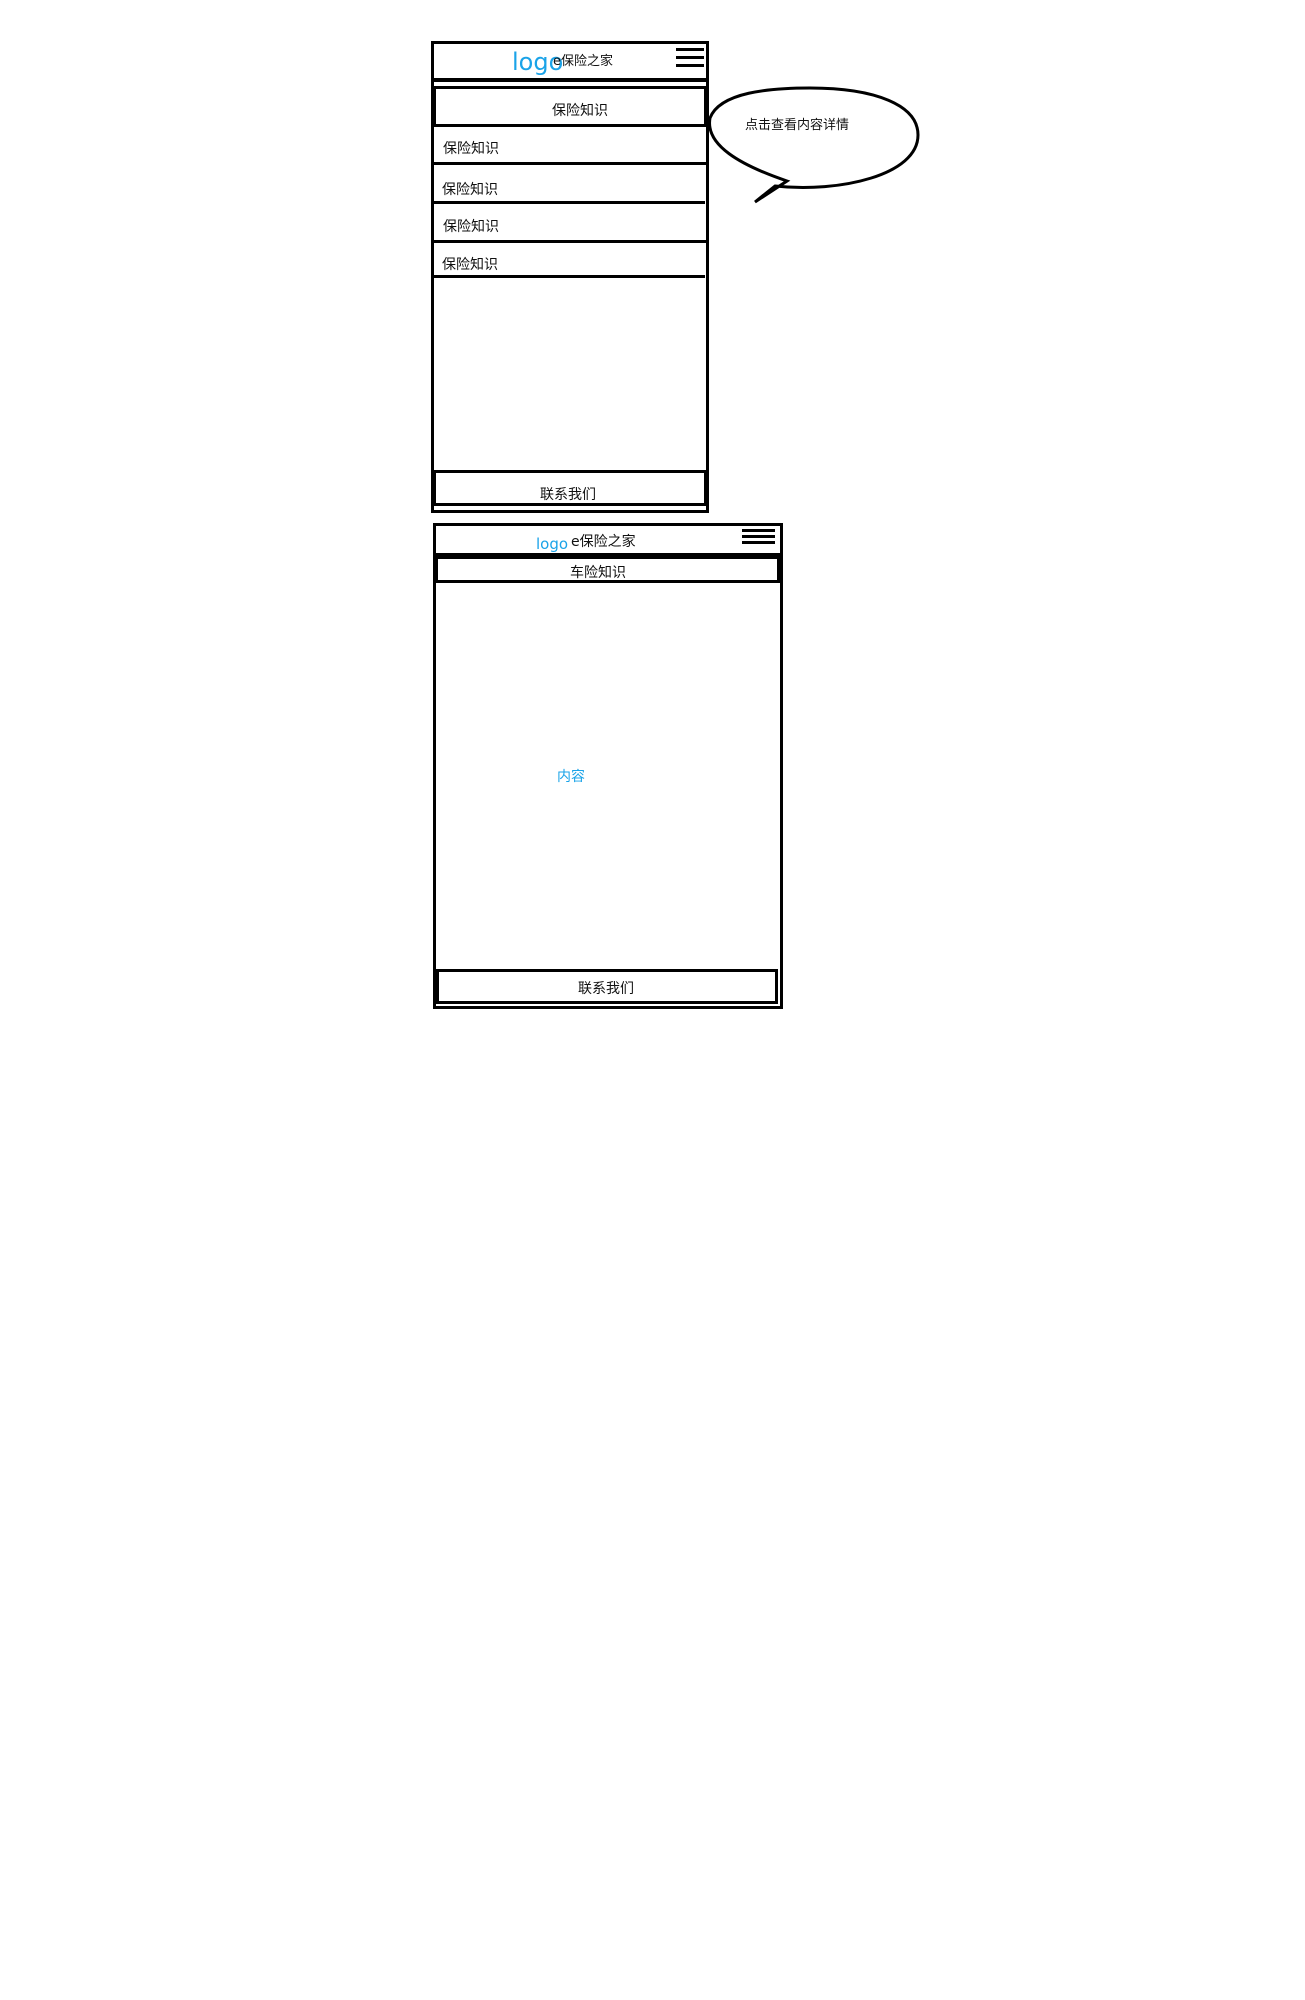 The width and height of the screenshot is (1305, 2000). I want to click on screen2-title: 车险知识, so click(598, 573).